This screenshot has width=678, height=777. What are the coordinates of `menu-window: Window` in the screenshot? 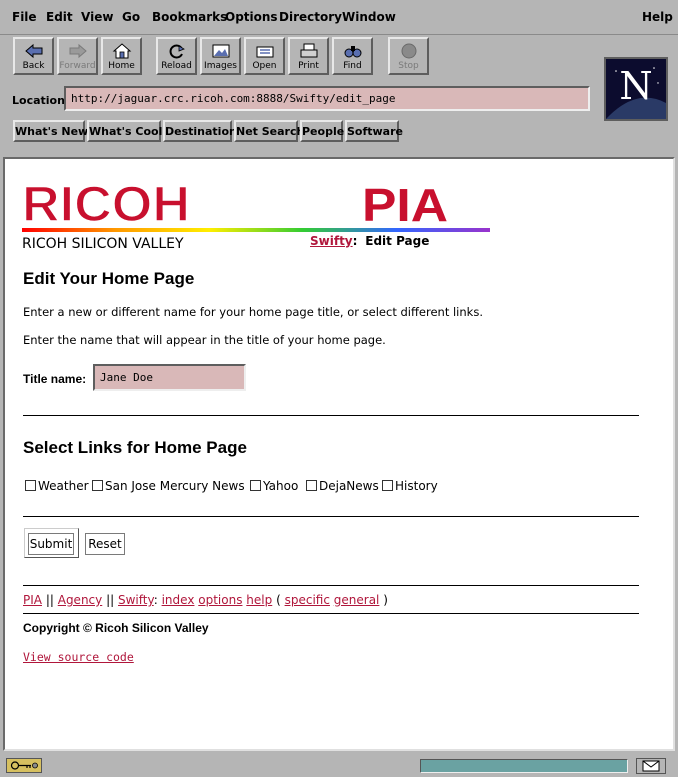 It's located at (369, 17).